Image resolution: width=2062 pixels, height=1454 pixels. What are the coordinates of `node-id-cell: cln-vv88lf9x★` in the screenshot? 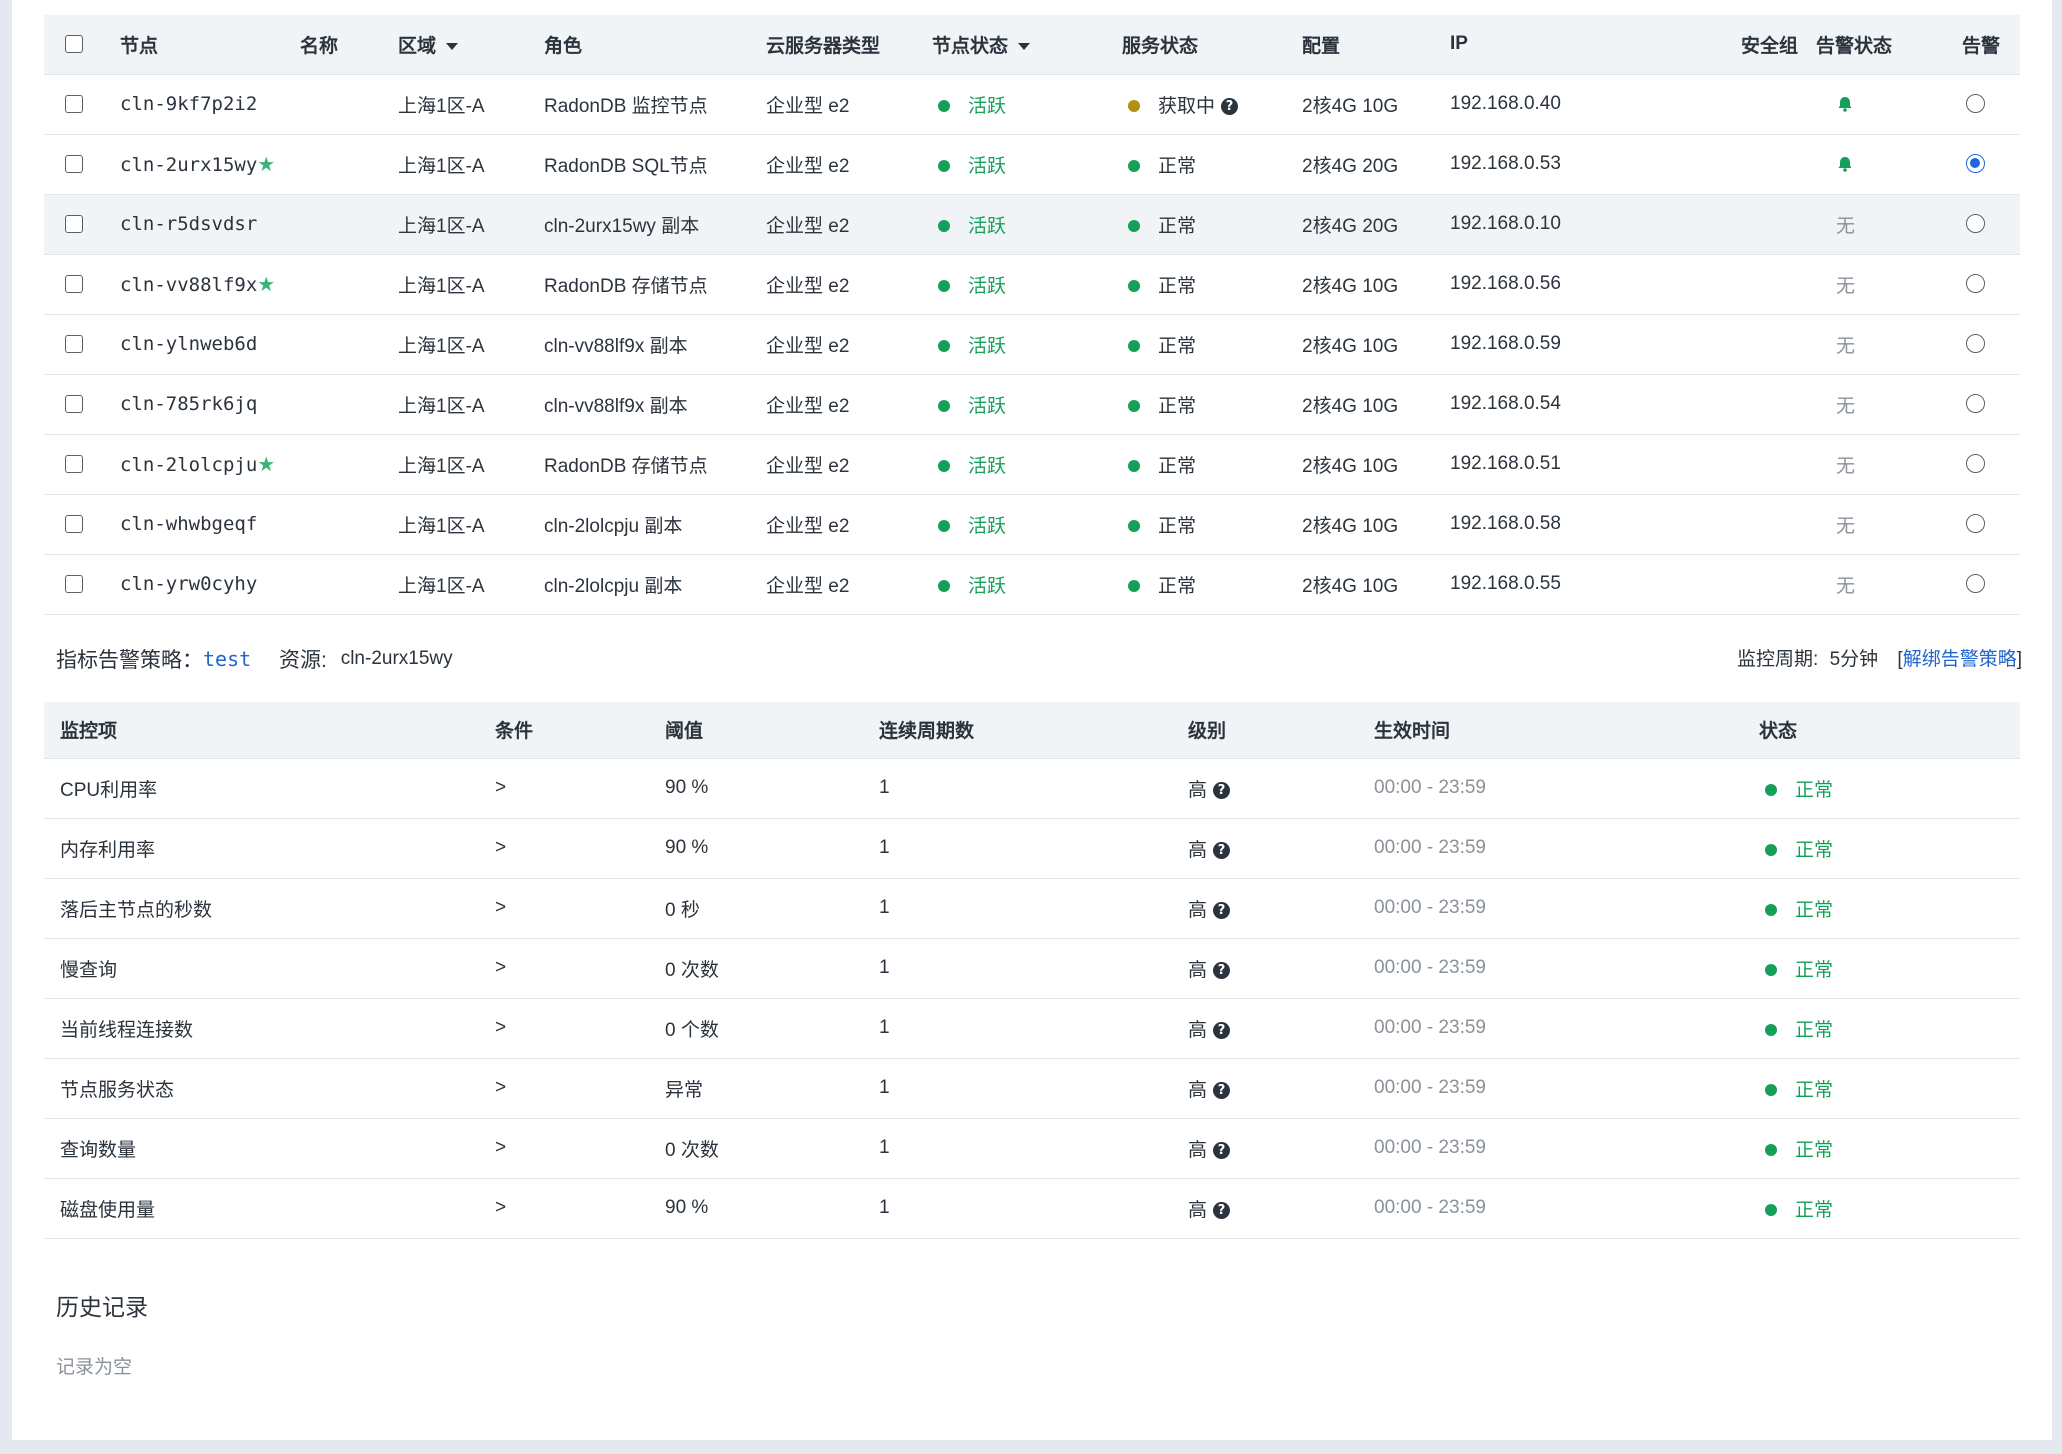 It's located at (194, 284).